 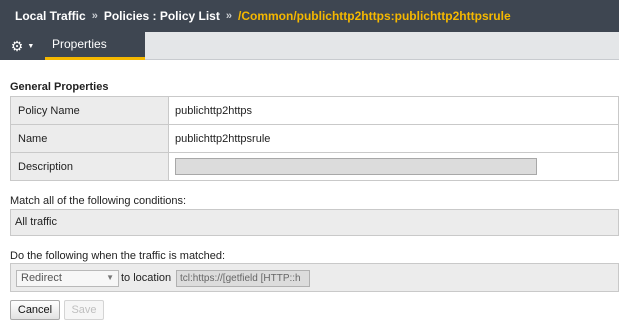 I want to click on save-button: Save, so click(x=84, y=310).